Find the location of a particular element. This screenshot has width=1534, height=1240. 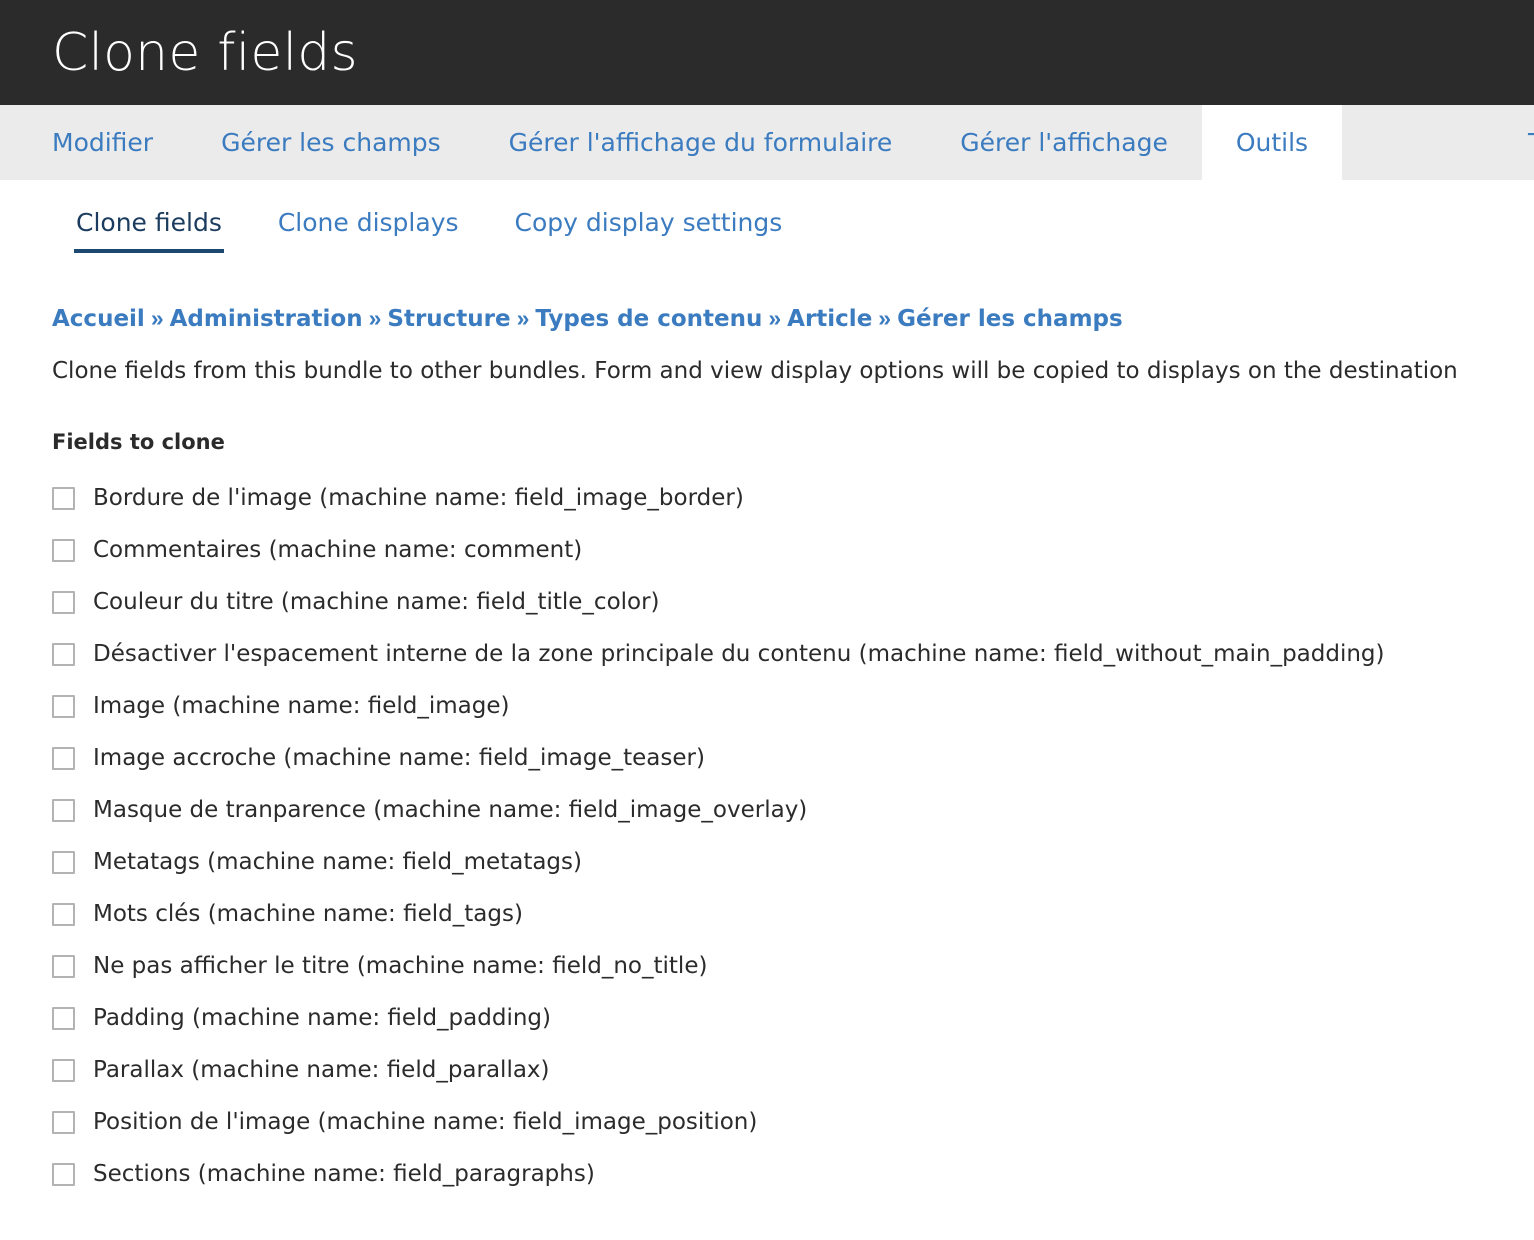

primary-tab-g-rer-l-affichage: Gérer l'affichage is located at coordinates (1064, 142).